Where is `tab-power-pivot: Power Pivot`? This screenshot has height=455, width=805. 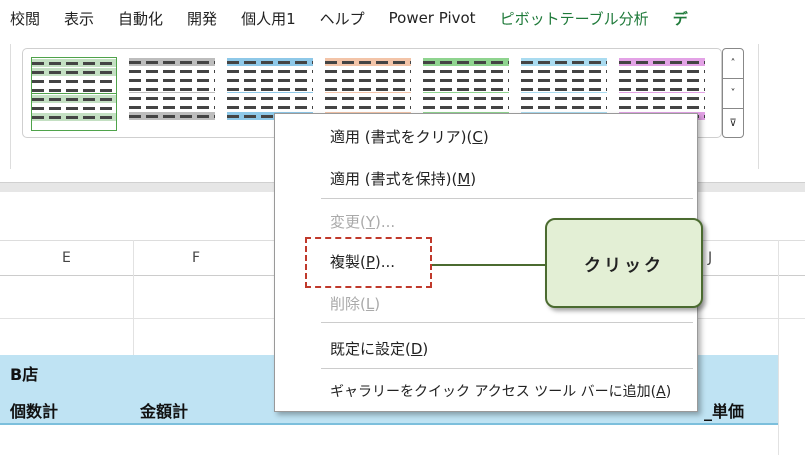 tab-power-pivot: Power Pivot is located at coordinates (432, 18).